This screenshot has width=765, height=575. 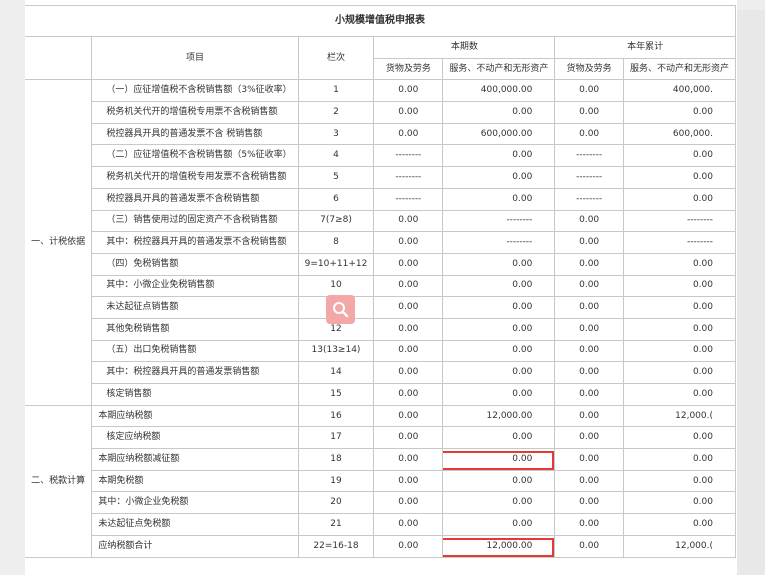 I want to click on table-row: 本期免税额 19 0.00 0.00 0.00 0.00, so click(x=381, y=481).